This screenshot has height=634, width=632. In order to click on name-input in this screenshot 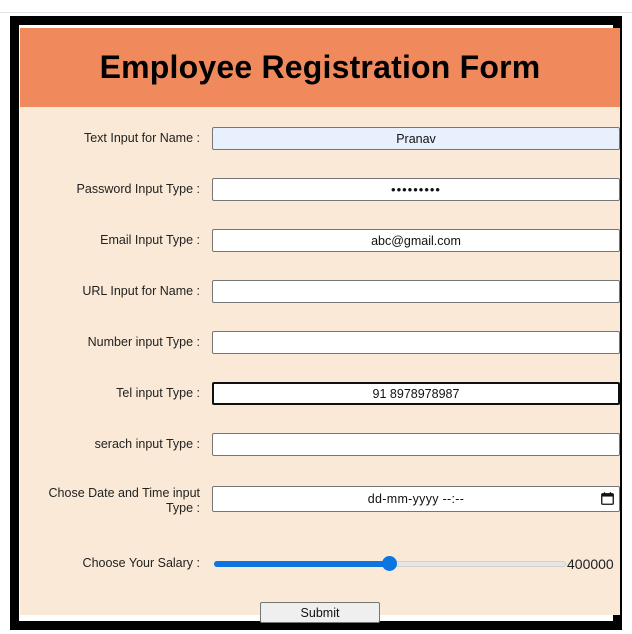, I will do `click(416, 138)`.